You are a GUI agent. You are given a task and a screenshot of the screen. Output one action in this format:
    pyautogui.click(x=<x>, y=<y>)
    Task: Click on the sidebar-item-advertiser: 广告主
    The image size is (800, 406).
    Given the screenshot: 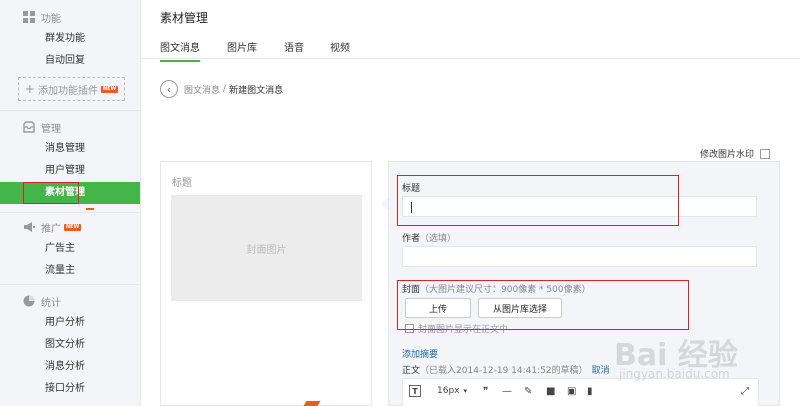 What is the action you would take?
    pyautogui.click(x=70, y=249)
    